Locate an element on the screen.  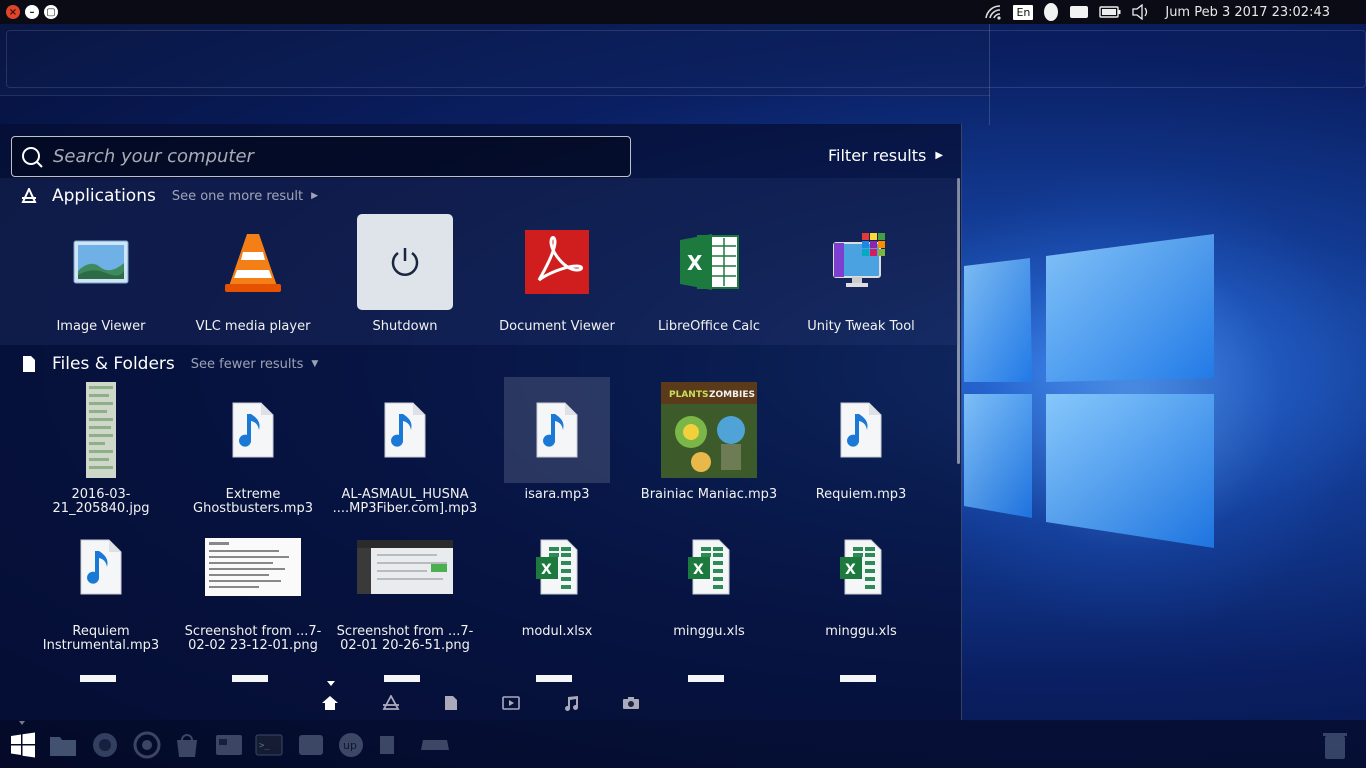
battery-icon is located at coordinates (1110, 12).